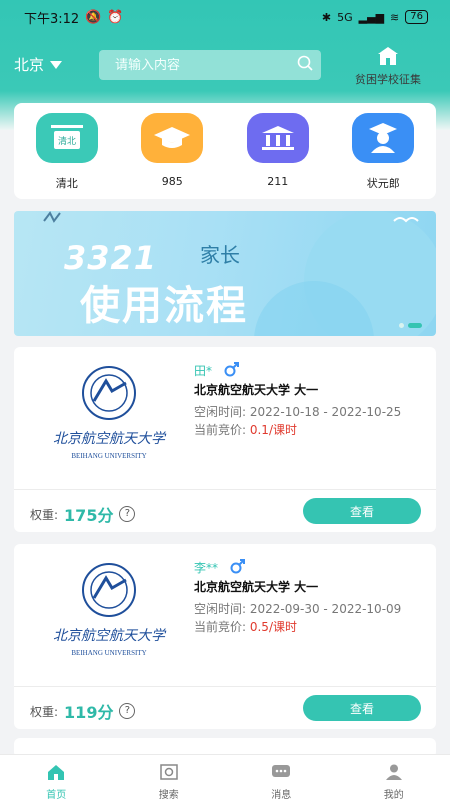 The image size is (450, 800). I want to click on carousel-dot, so click(401, 325).